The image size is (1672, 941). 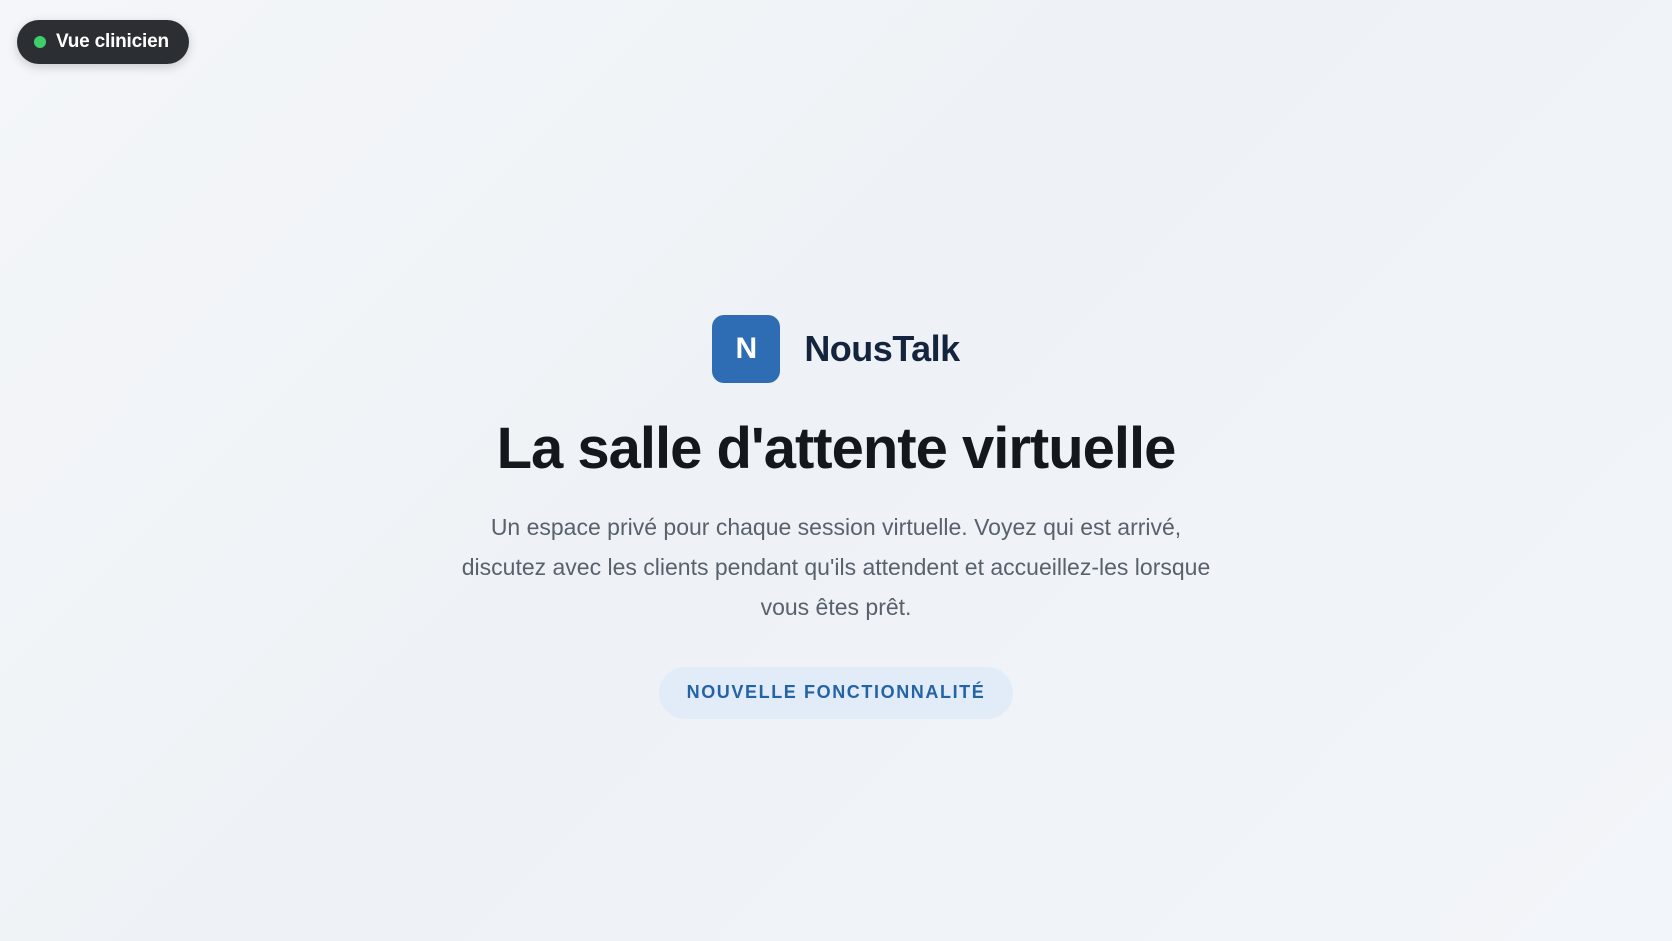 What do you see at coordinates (112, 41) in the screenshot?
I see `clinician-view-label: Vue clinicien` at bounding box center [112, 41].